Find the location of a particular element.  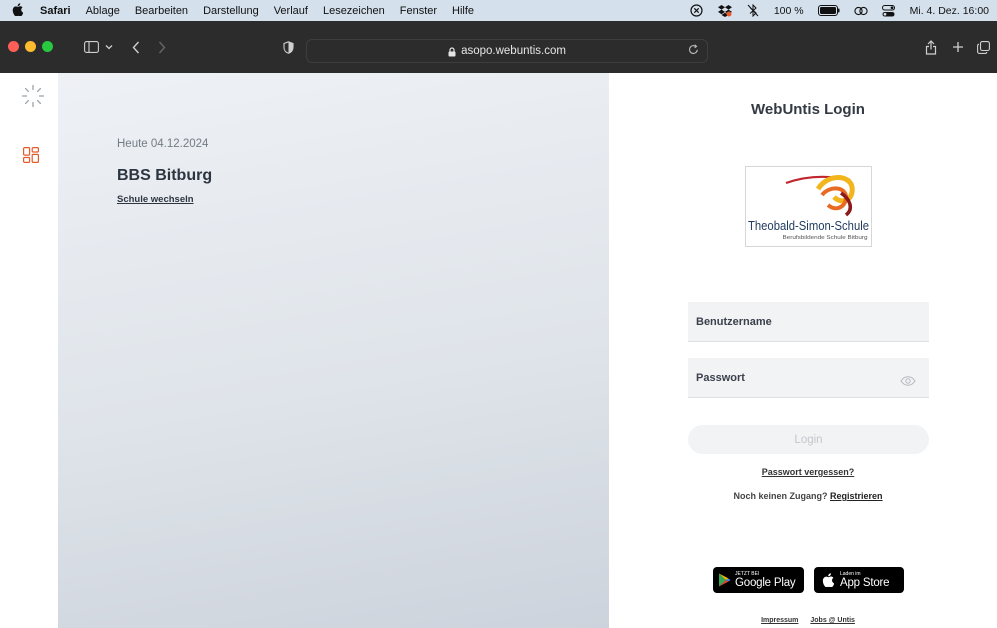

menubar-status-area: 100 % Mi. 4. Dez. 16:00 is located at coordinates (839, 10).